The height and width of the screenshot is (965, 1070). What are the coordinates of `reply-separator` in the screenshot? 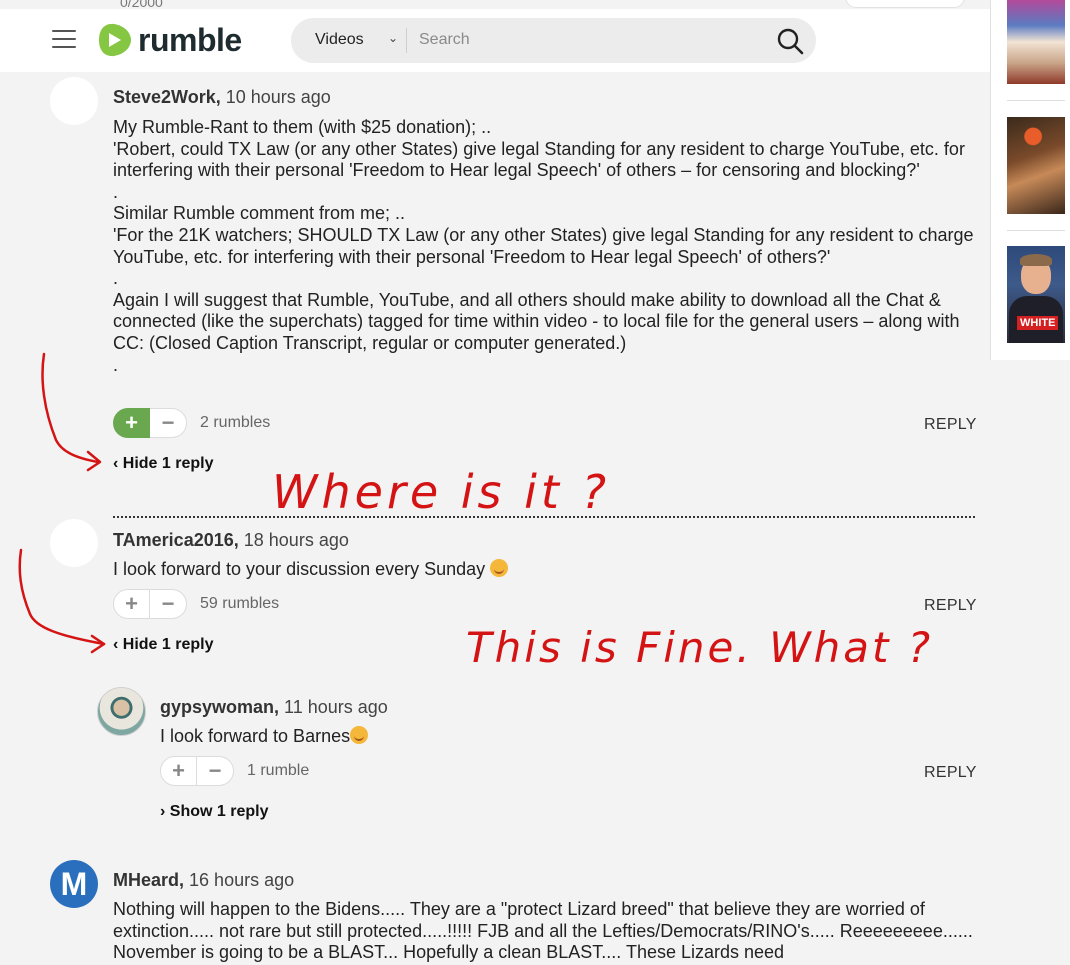 It's located at (544, 517).